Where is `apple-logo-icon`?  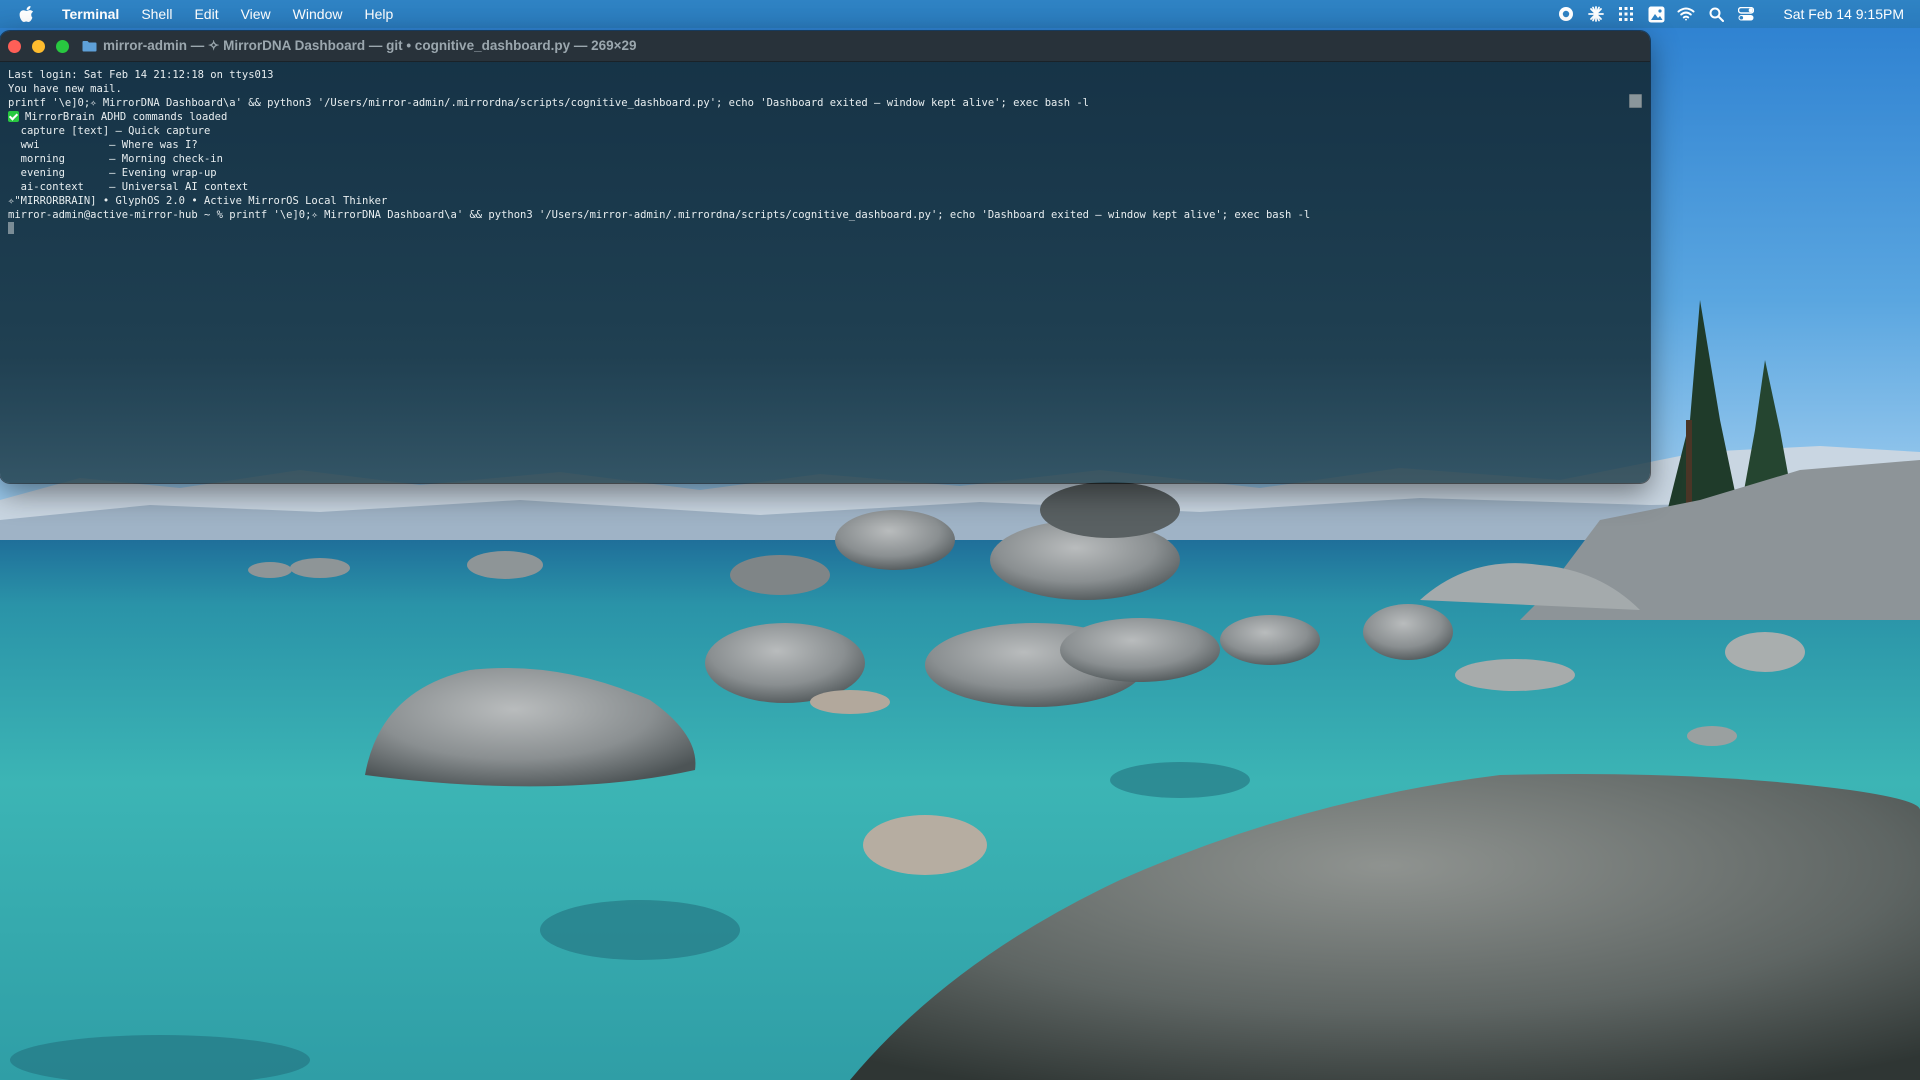
apple-logo-icon is located at coordinates (28, 14).